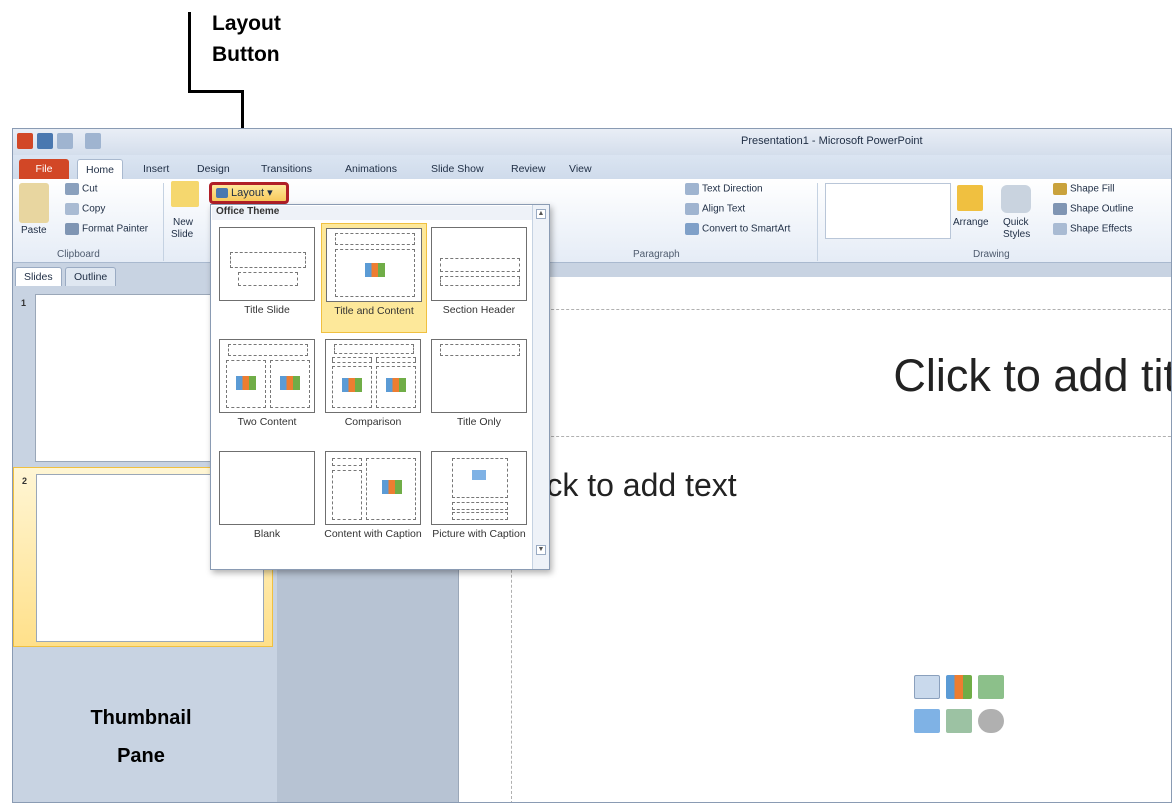 The image size is (1172, 803). I want to click on layout-comparison: Comparison, so click(374, 390).